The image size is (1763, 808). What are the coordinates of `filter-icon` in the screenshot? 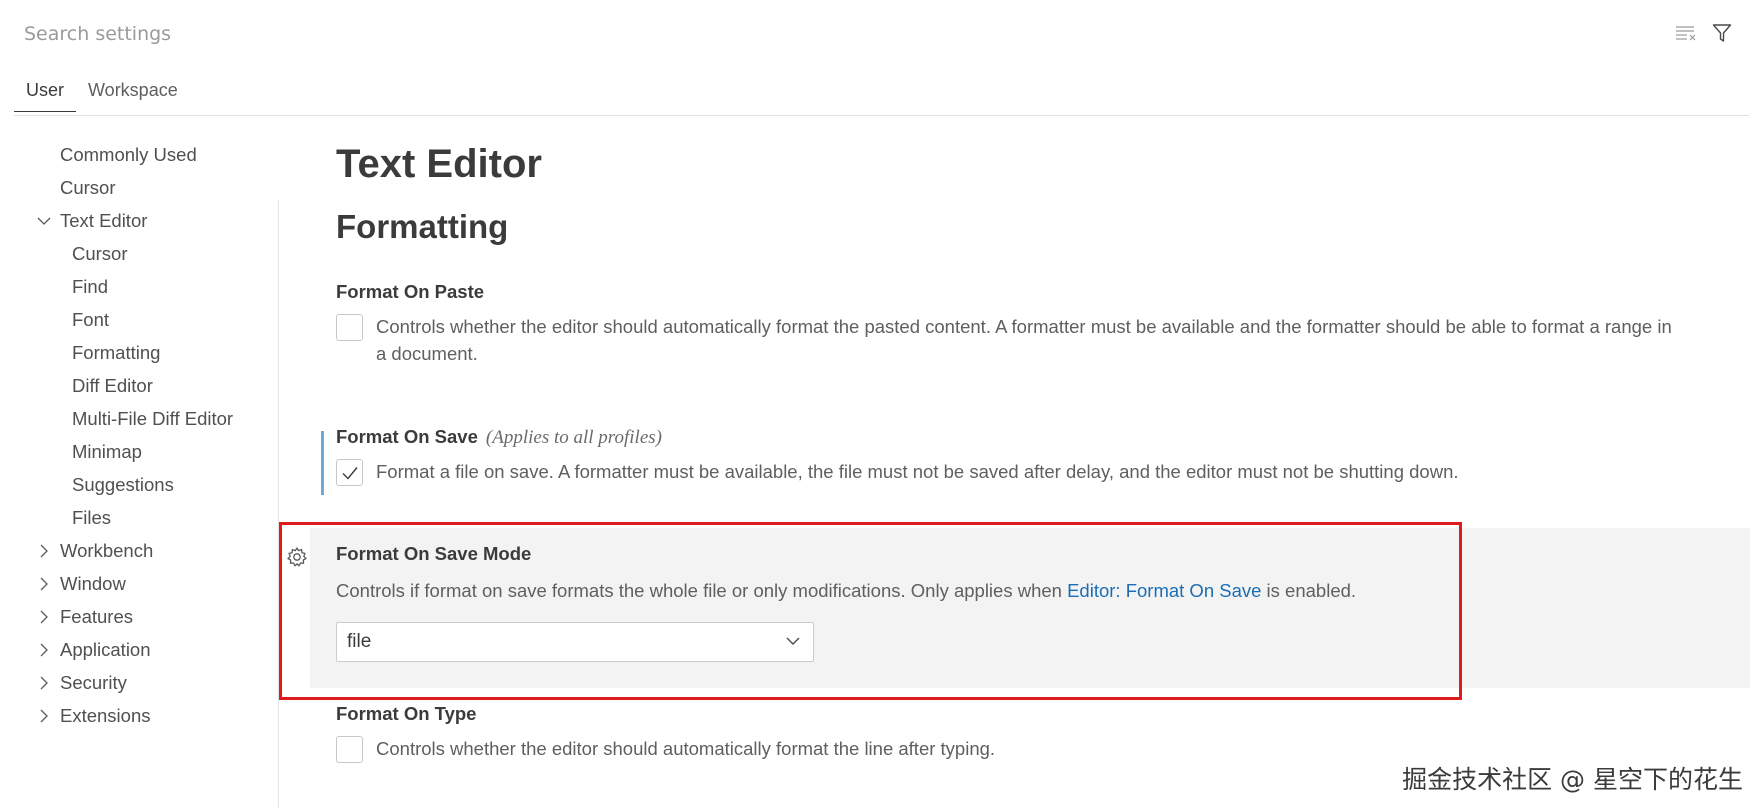 It's located at (1722, 33).